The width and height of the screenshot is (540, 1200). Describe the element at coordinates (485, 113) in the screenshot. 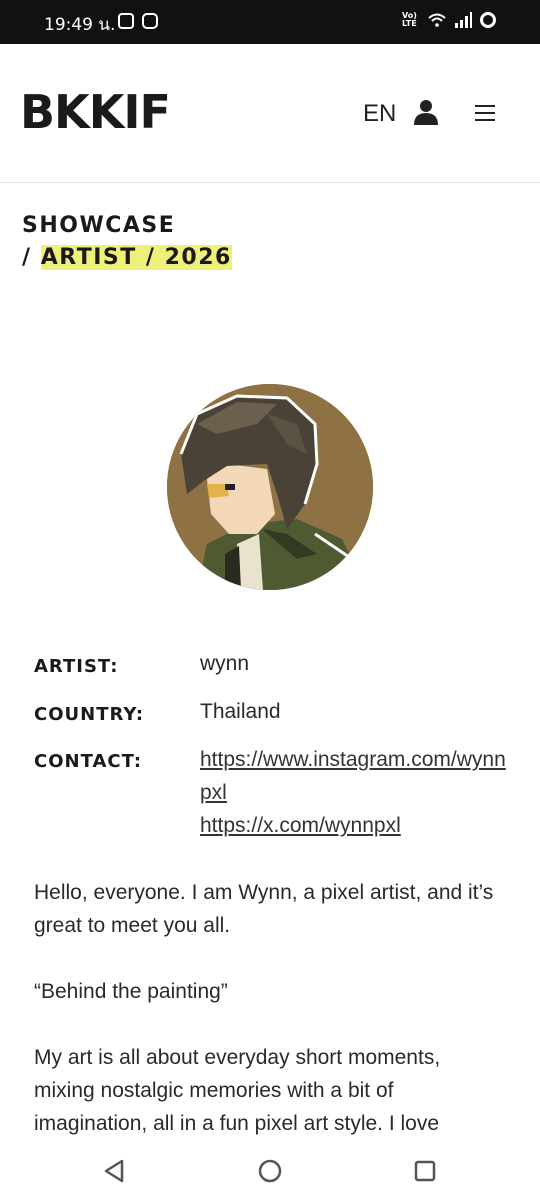

I see `hamburger-menu-icon` at that location.